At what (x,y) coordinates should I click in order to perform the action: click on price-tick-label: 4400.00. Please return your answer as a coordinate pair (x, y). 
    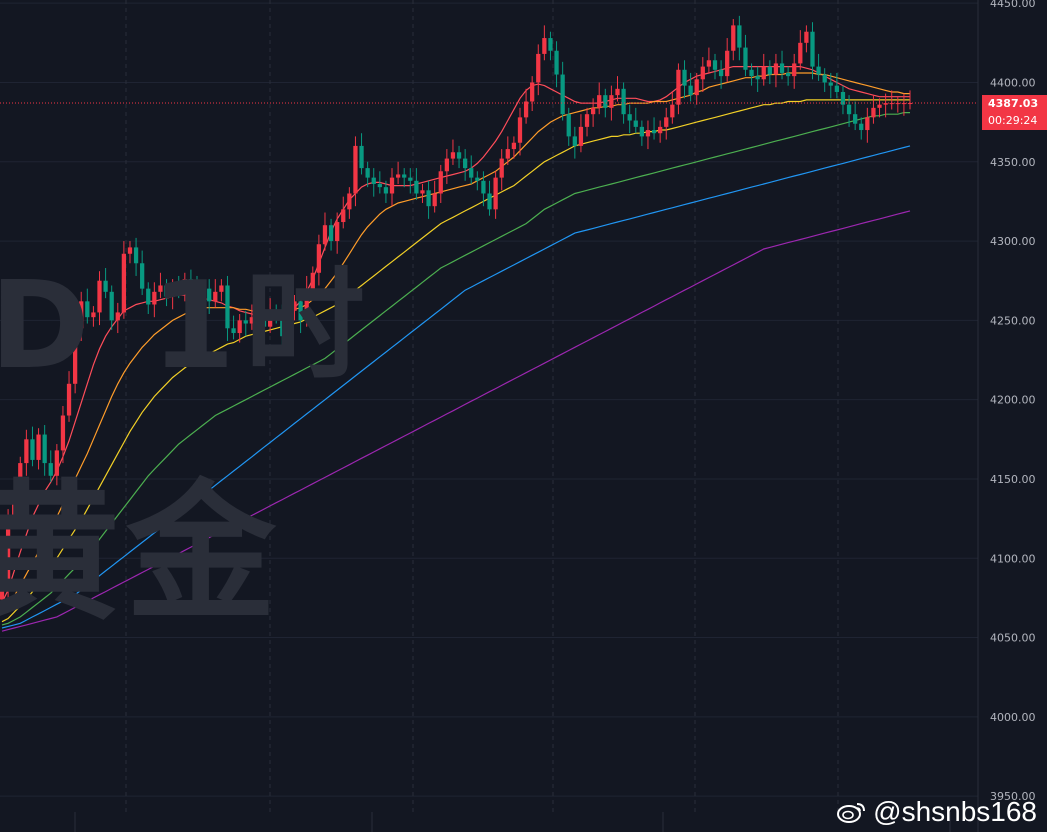
    Looking at the image, I should click on (1013, 82).